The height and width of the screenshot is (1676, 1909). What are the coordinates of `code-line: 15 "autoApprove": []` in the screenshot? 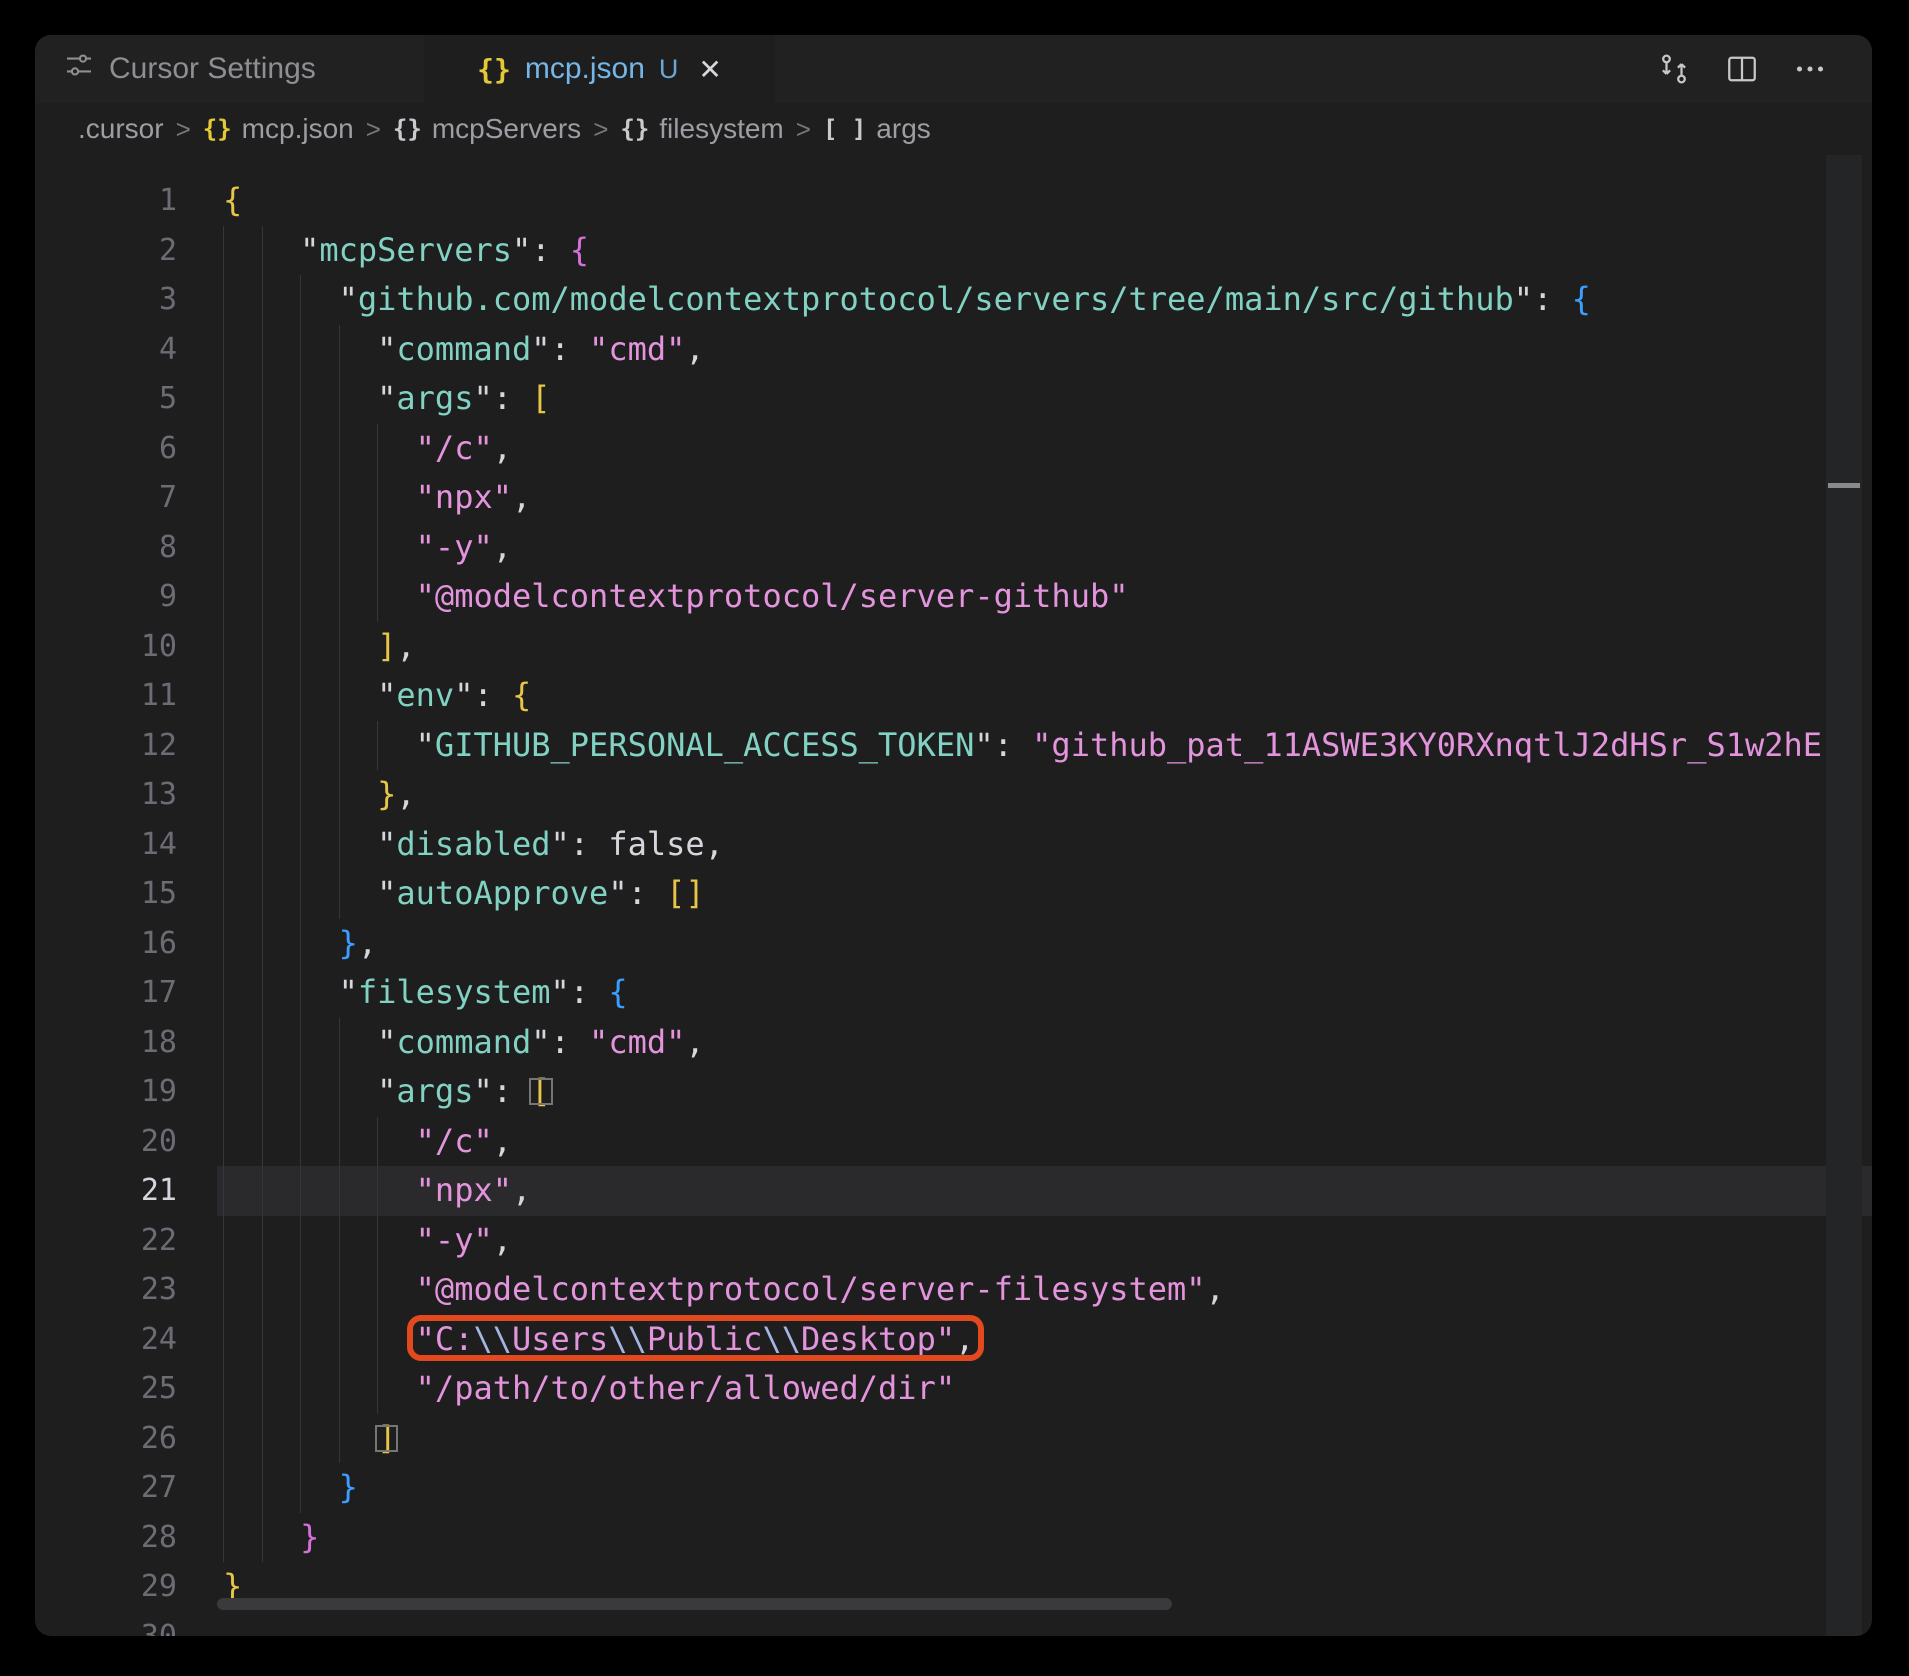 It's located at (953, 894).